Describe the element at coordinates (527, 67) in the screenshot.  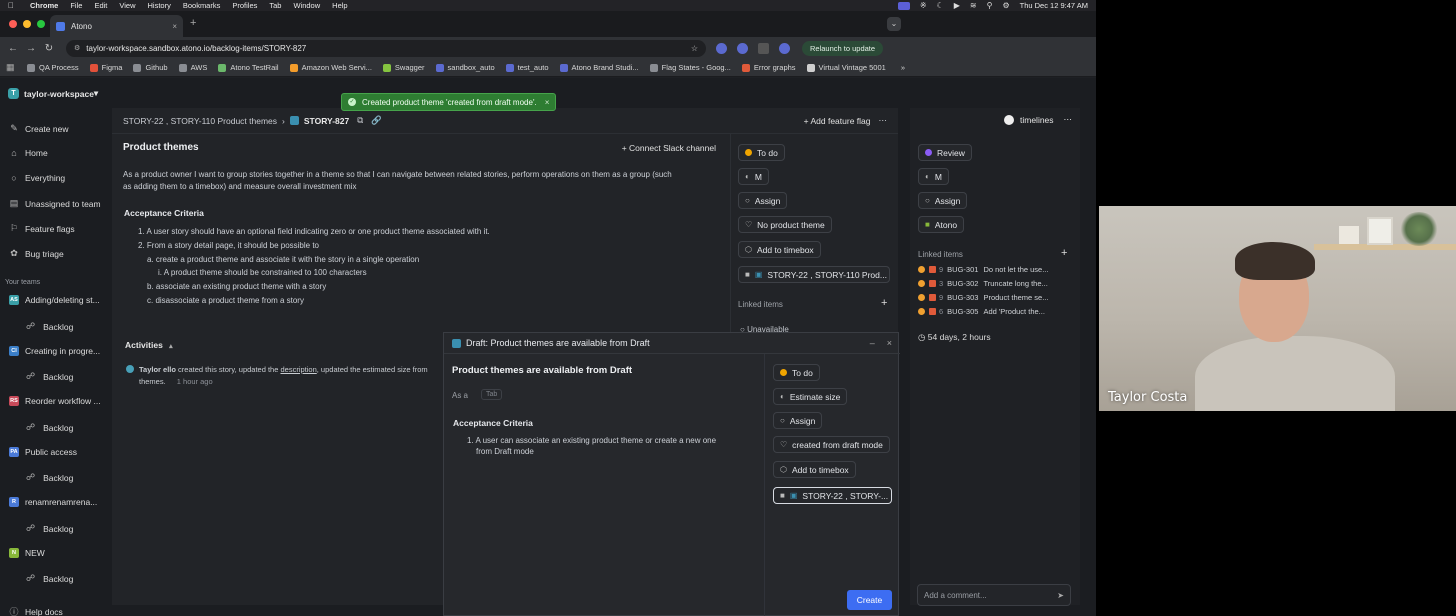
I see `bookmark-item: test_auto` at that location.